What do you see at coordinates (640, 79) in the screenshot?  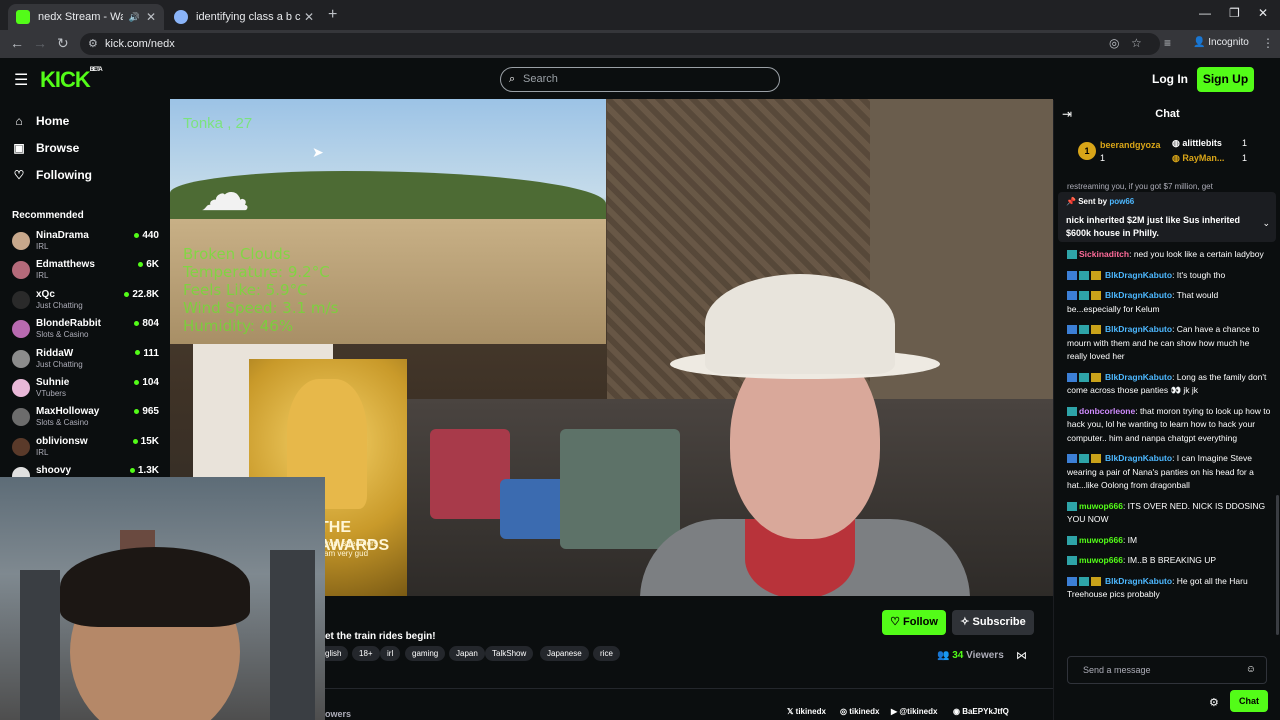 I see `search-input: ⌕ Search` at bounding box center [640, 79].